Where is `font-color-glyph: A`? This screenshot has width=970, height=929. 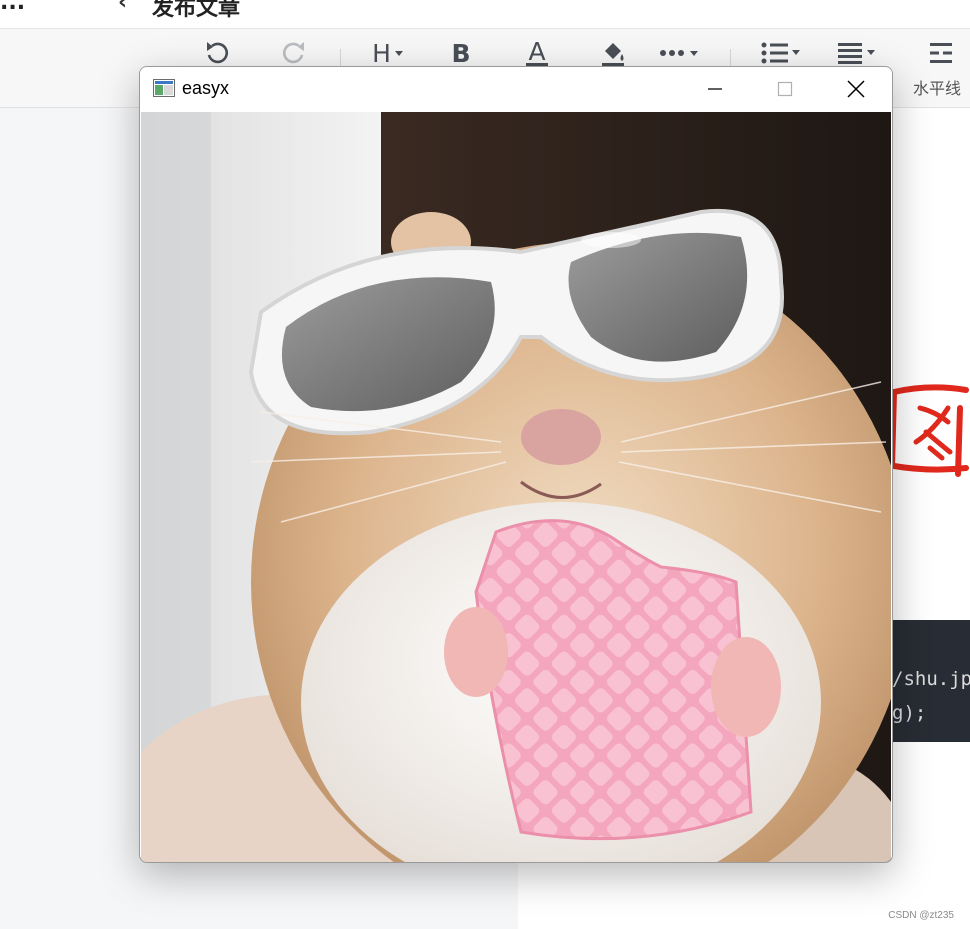
font-color-glyph: A is located at coordinates (537, 51).